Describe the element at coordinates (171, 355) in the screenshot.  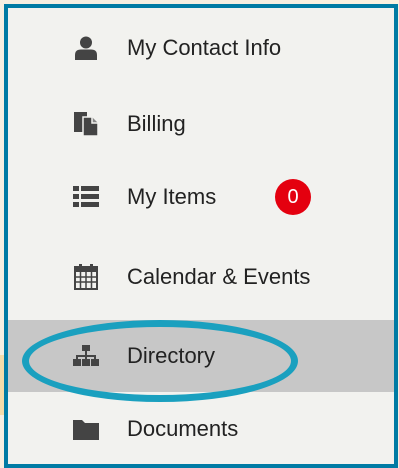
I see `sidebar-item-label: Directory` at that location.